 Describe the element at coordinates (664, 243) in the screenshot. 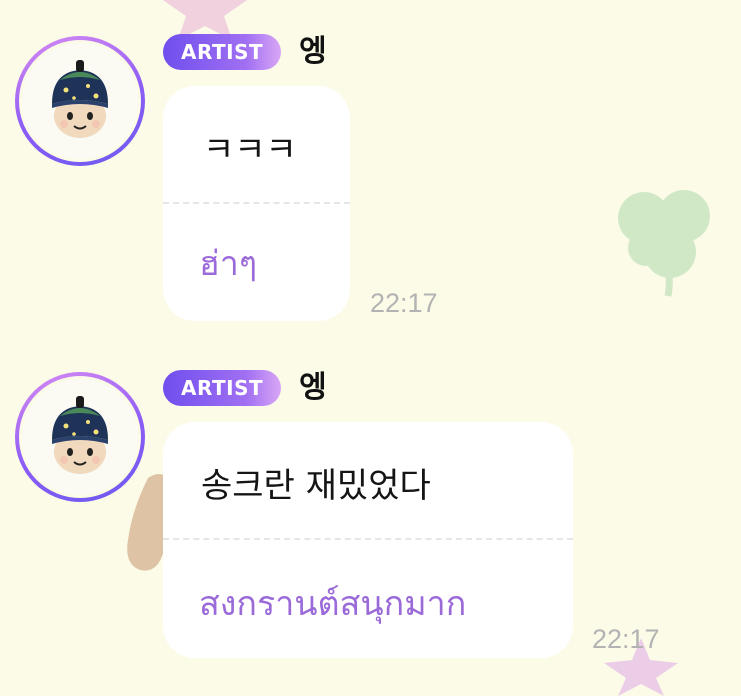

I see `clover-decoration-icon` at that location.